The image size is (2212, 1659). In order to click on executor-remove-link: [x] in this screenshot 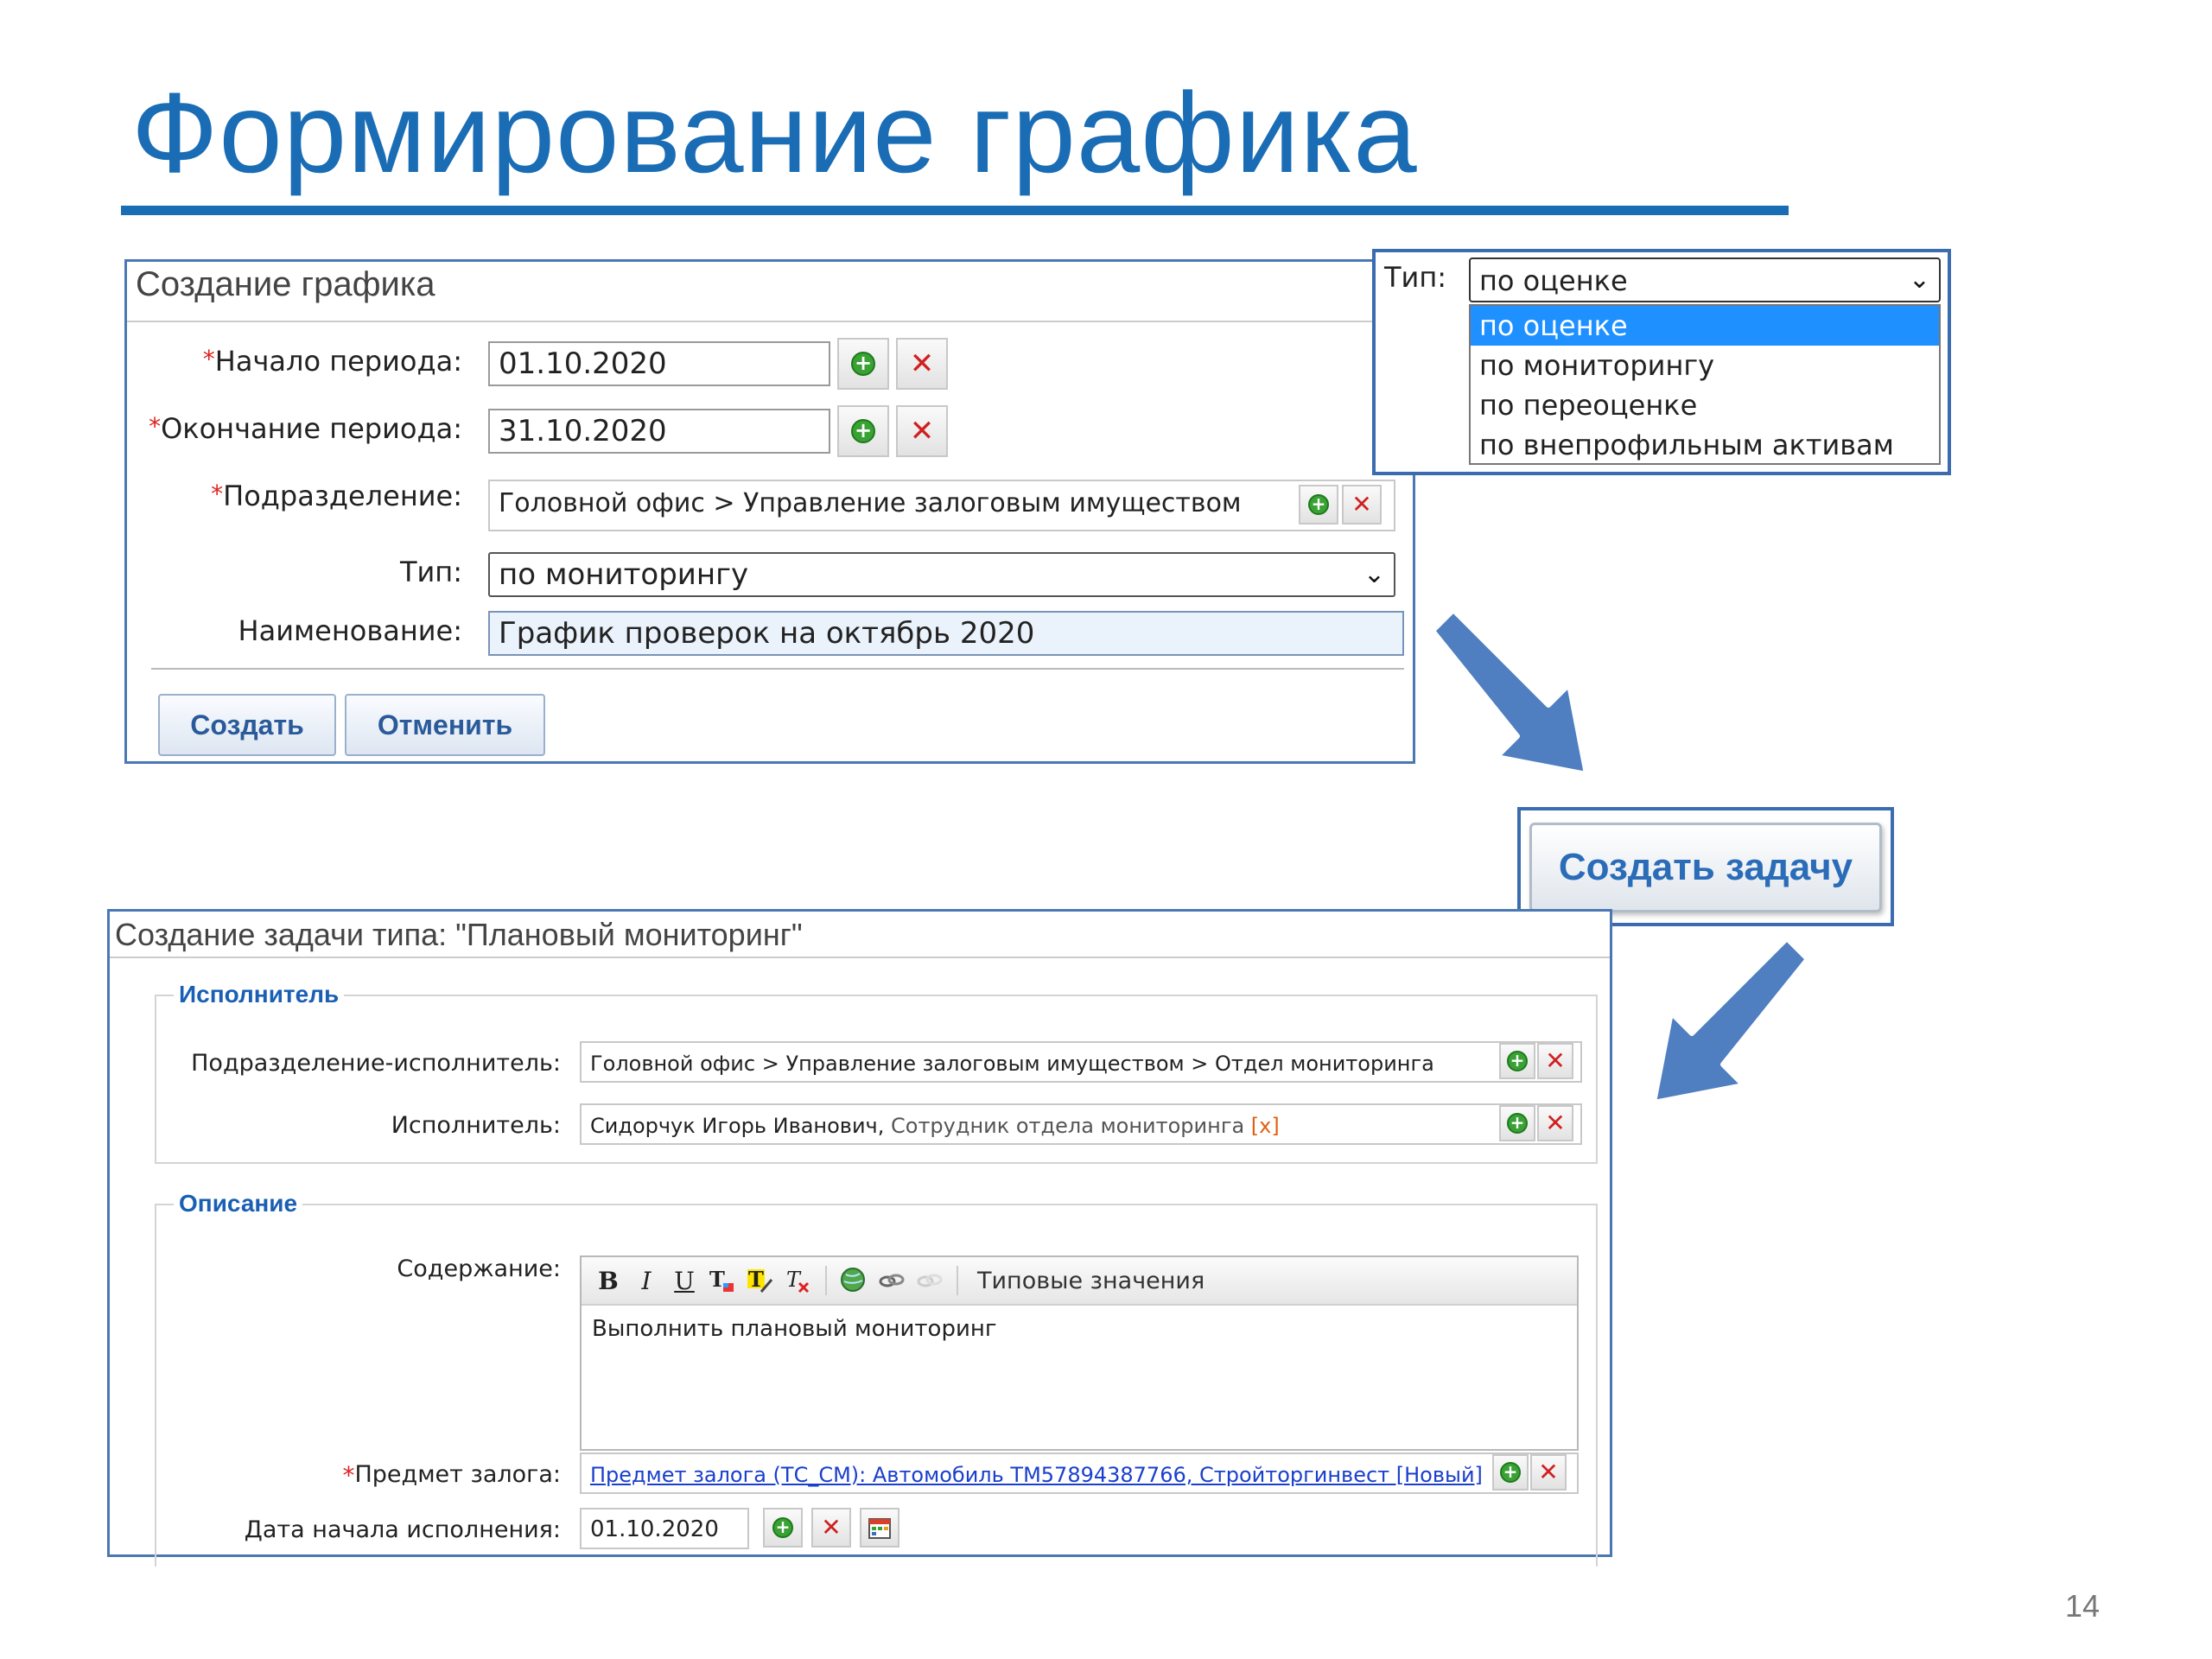, I will do `click(1265, 1126)`.